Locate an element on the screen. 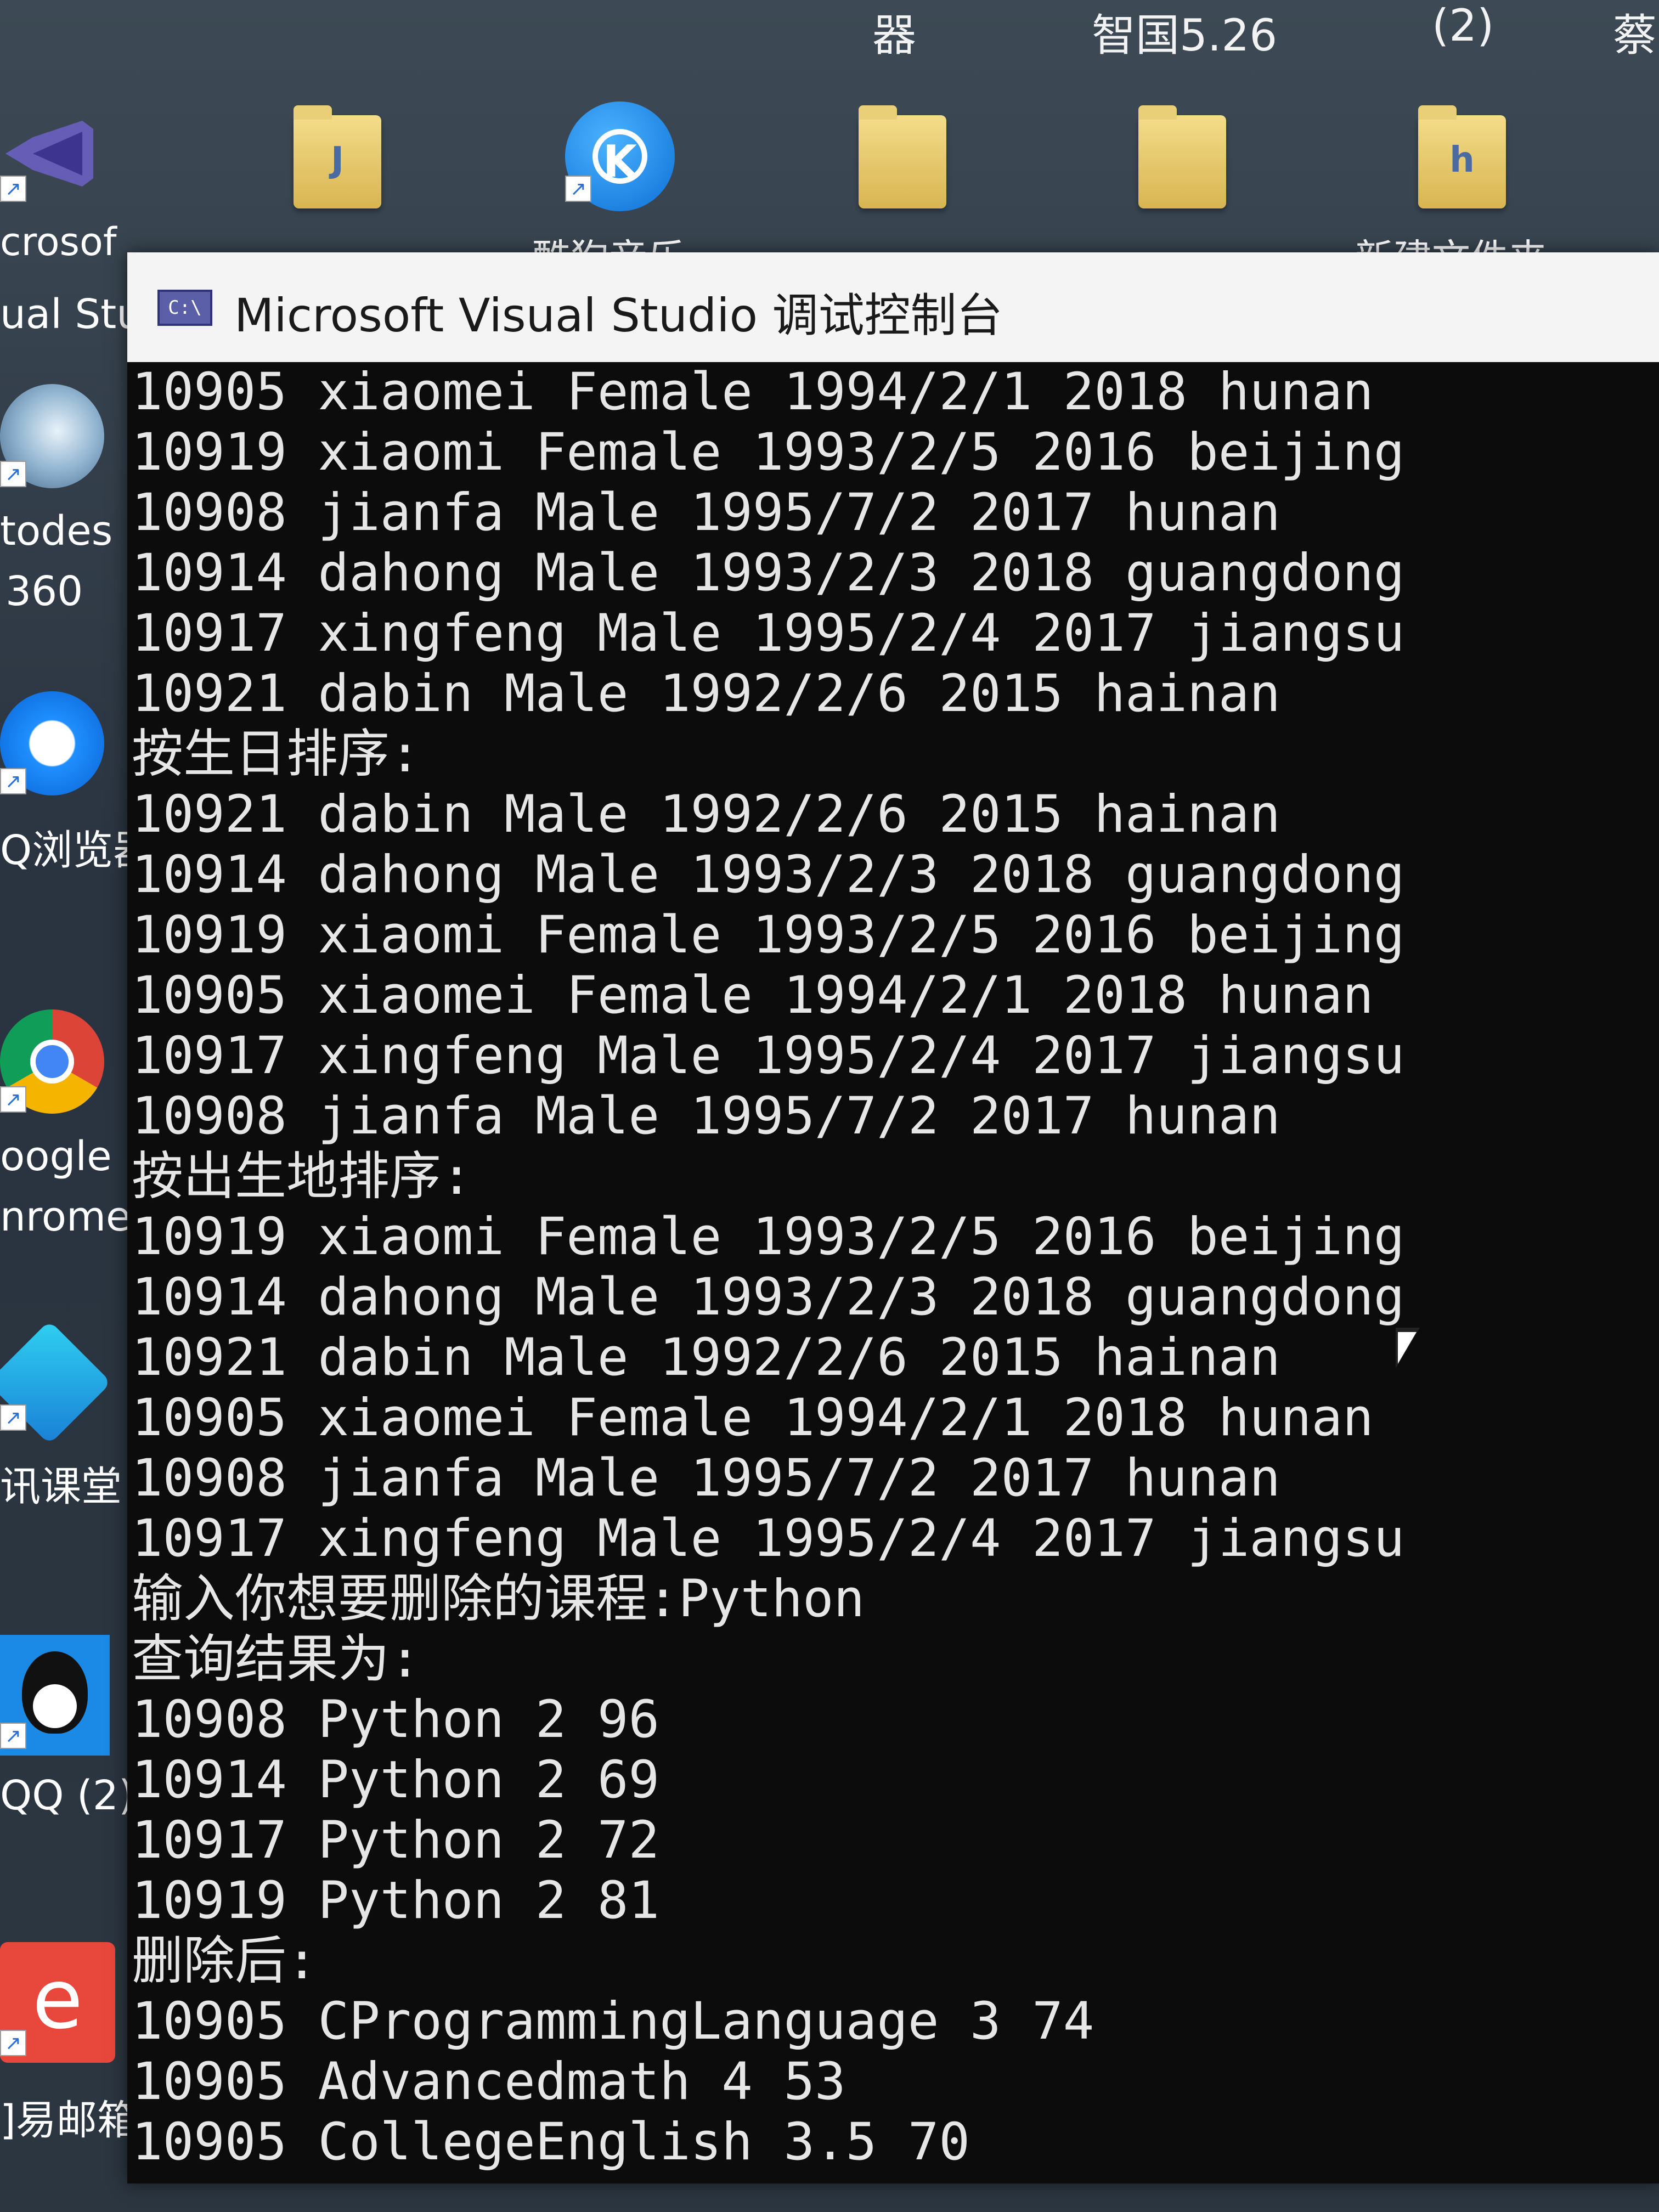 The image size is (1659, 2212). folder-icon: h is located at coordinates (1462, 156).